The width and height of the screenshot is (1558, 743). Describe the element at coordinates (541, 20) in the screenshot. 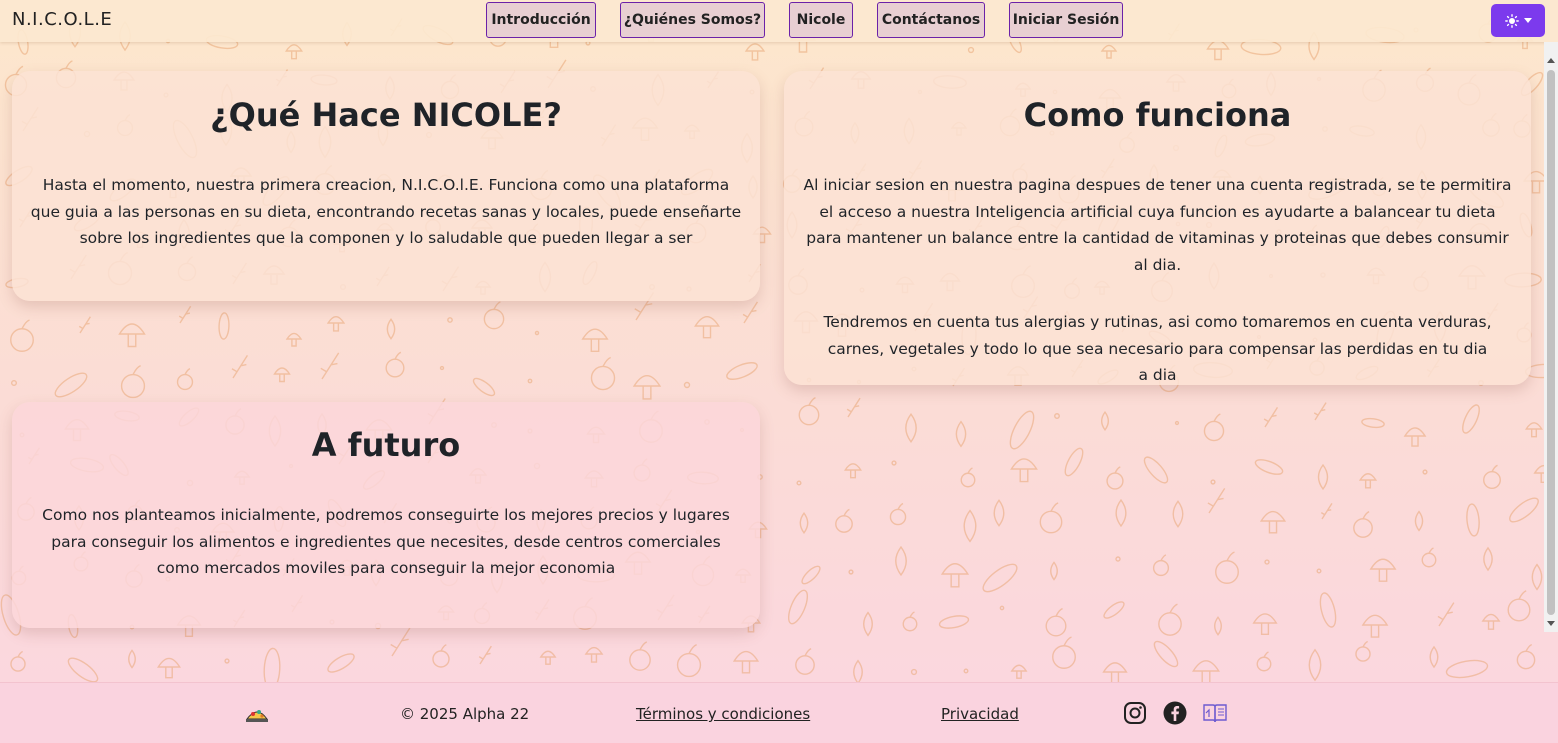

I see `nav-link-introduccion: Introducción` at that location.